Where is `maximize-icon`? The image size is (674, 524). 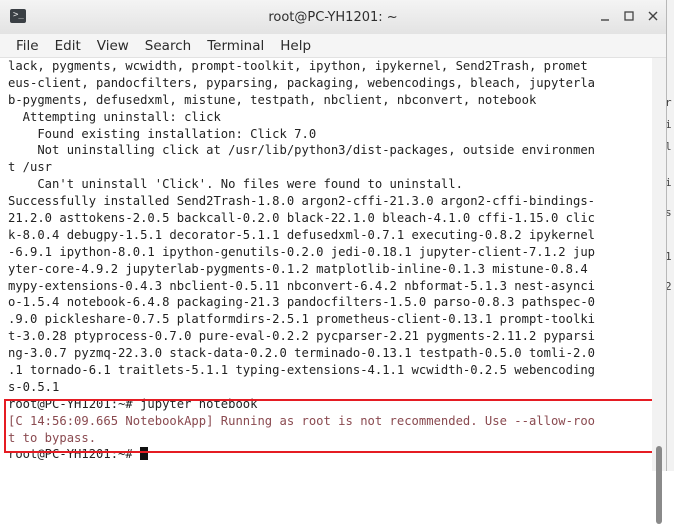 maximize-icon is located at coordinates (629, 16).